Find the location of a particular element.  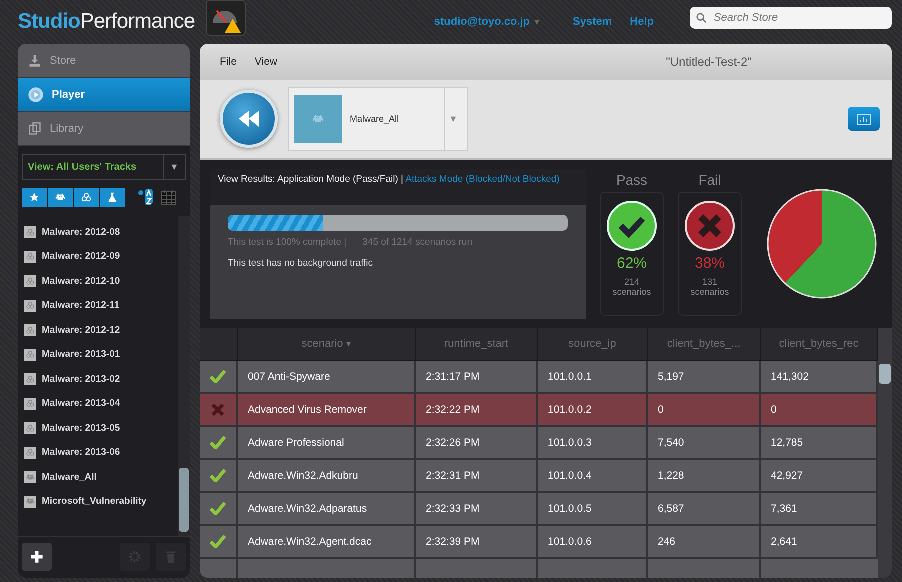

table-cell: 2:32:31 PM is located at coordinates (477, 476).